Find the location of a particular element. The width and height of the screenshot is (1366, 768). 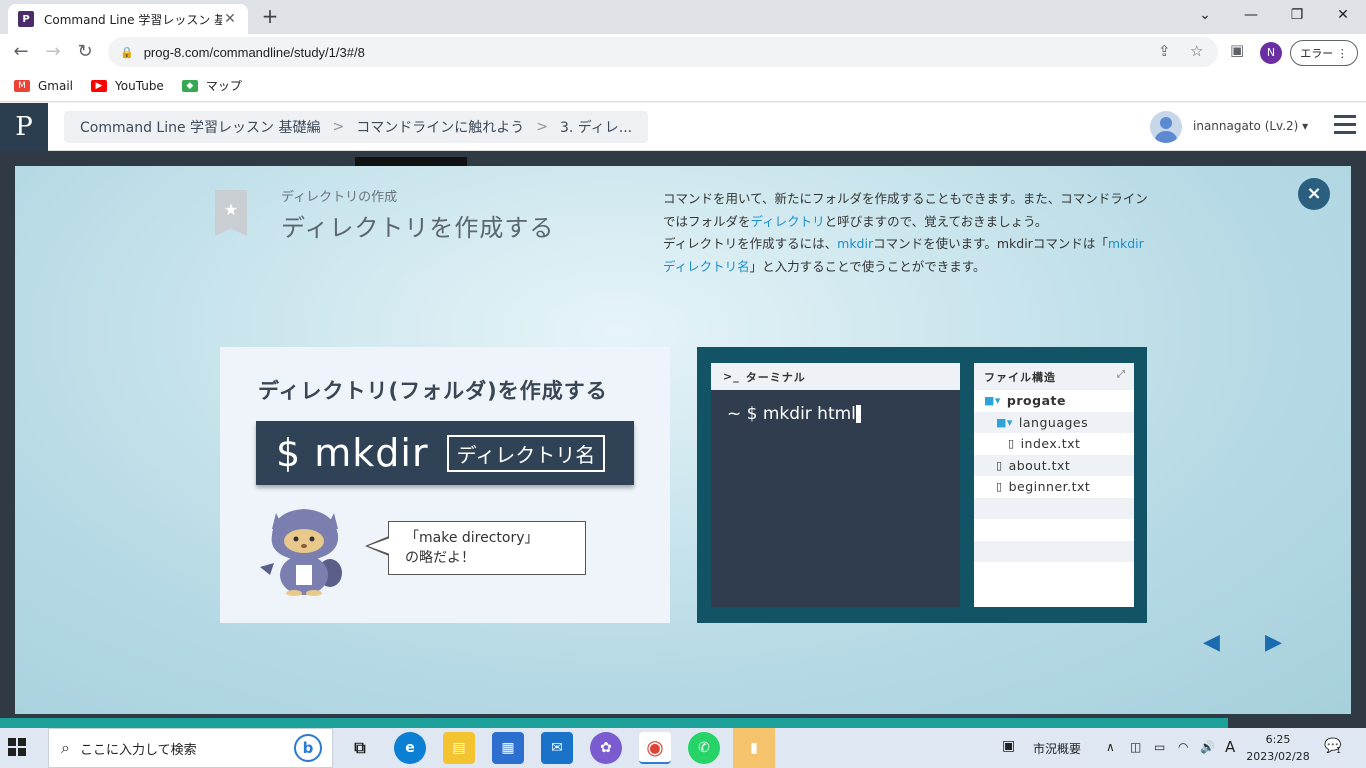

clock-time: 6:25 is located at coordinates (1278, 739).